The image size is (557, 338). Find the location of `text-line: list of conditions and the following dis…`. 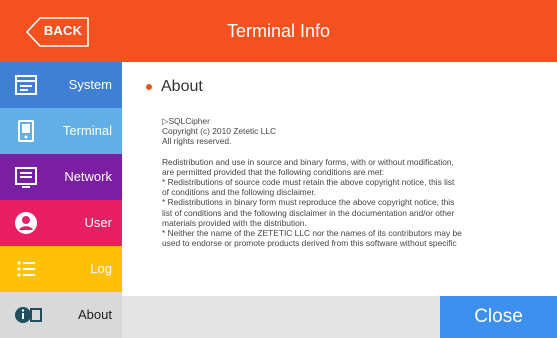

text-line: list of conditions and the following dis… is located at coordinates (308, 212).